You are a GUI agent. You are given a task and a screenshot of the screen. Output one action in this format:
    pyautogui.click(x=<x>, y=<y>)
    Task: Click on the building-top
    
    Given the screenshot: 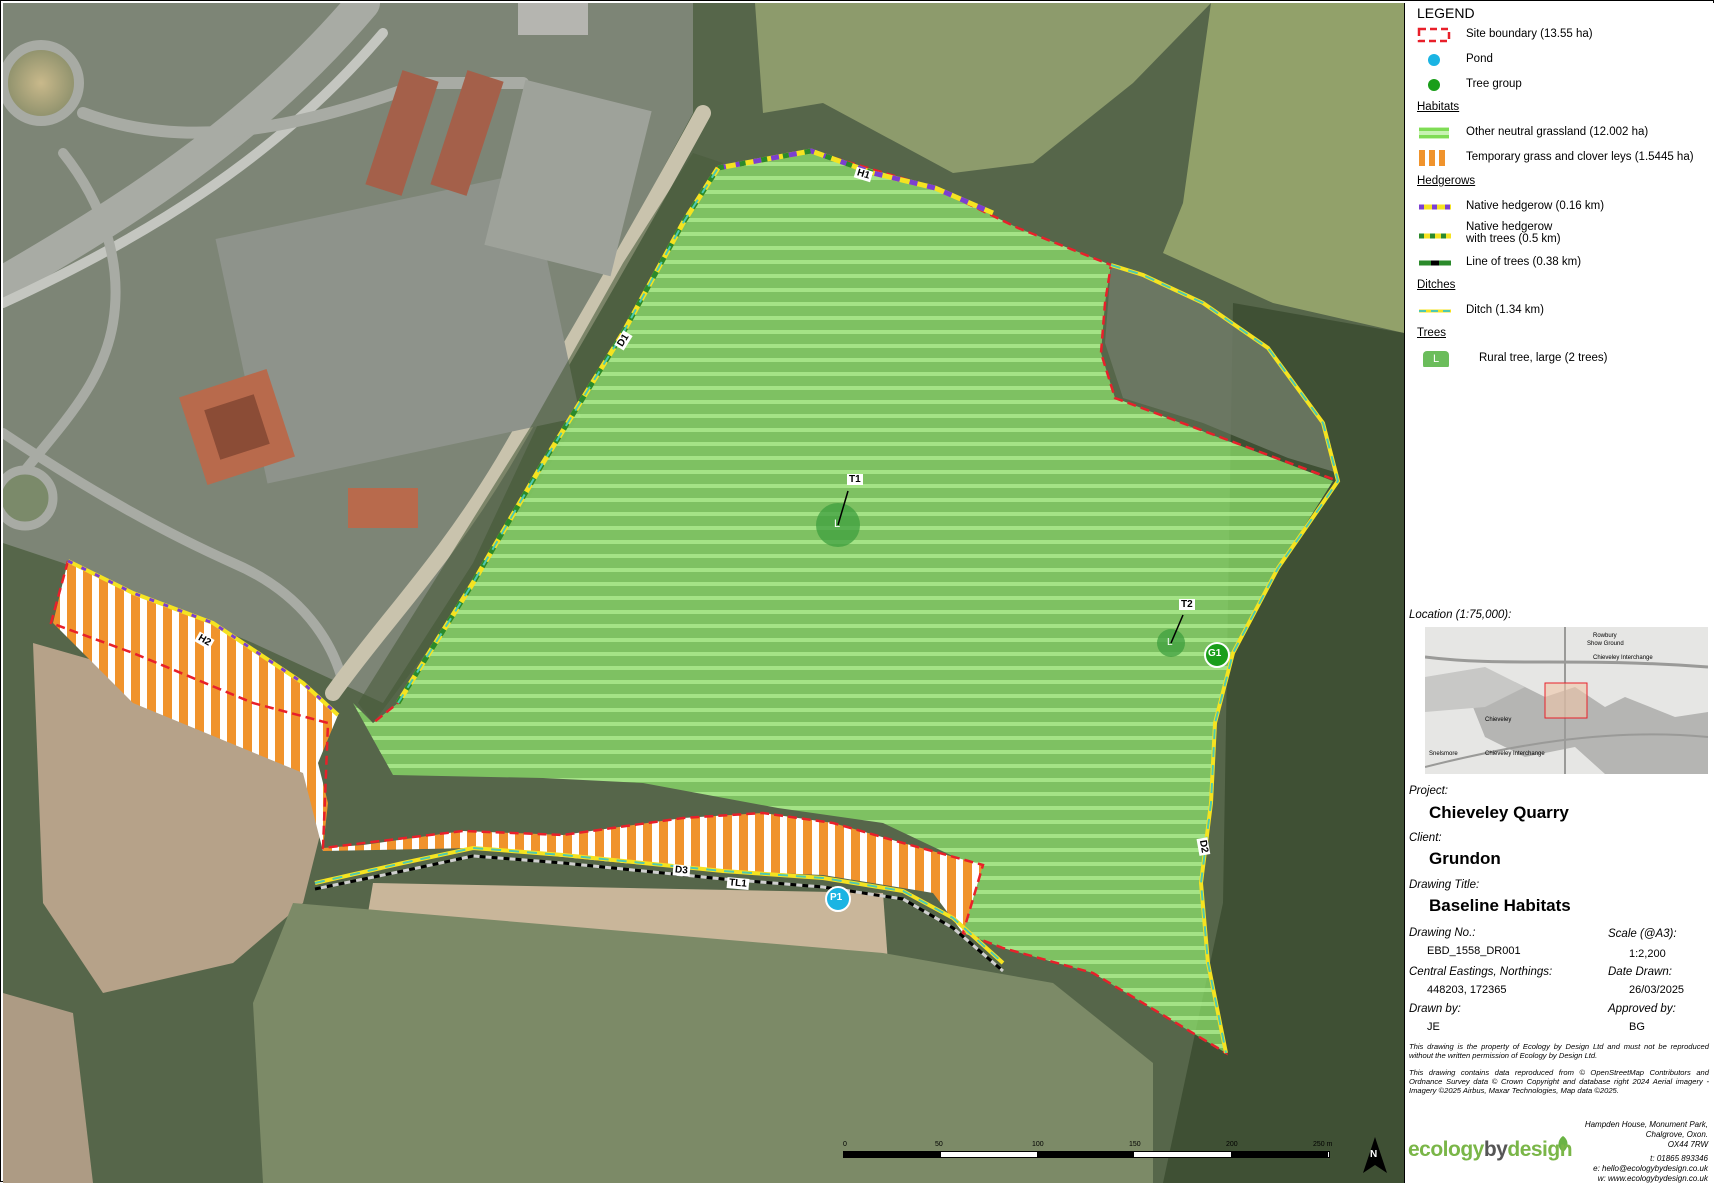 What is the action you would take?
    pyautogui.click(x=553, y=19)
    